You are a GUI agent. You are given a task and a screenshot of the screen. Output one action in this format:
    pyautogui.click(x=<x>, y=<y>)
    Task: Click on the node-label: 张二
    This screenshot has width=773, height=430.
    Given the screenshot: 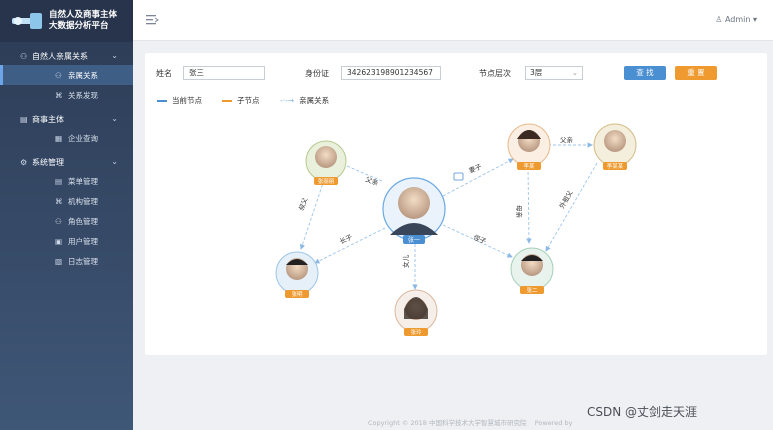 What is the action you would take?
    pyautogui.click(x=532, y=290)
    